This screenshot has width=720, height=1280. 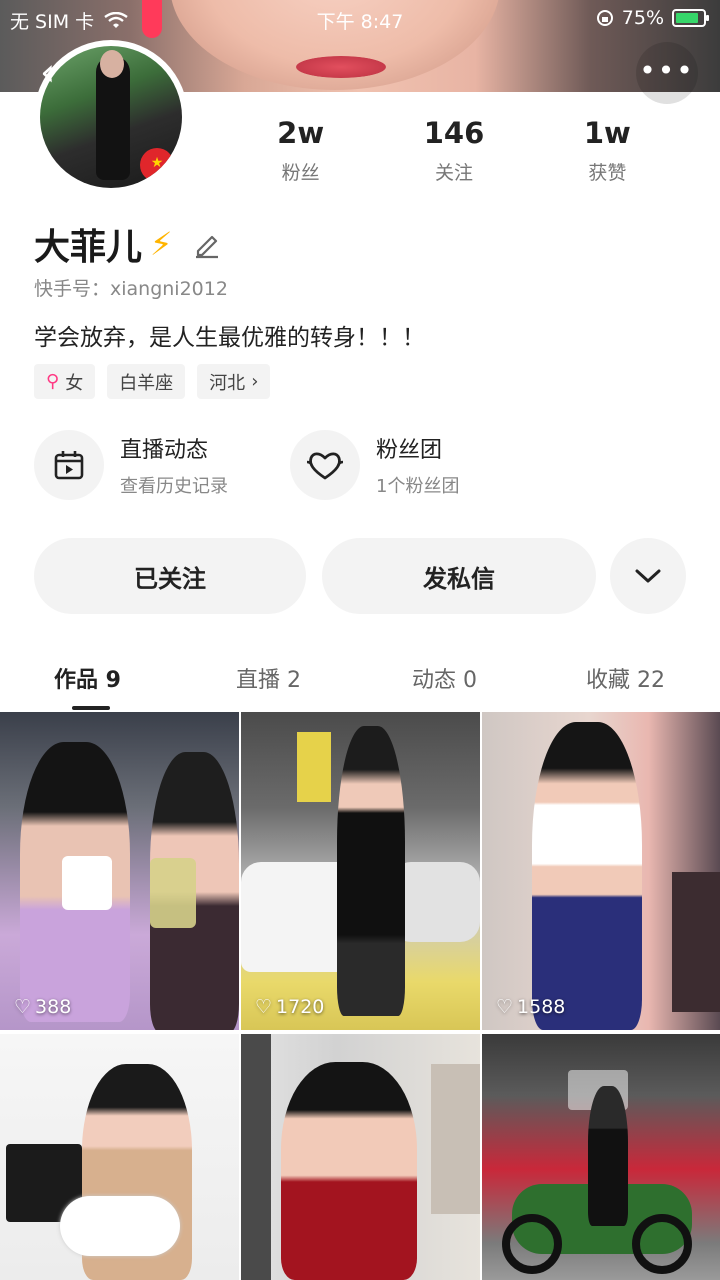 What do you see at coordinates (625, 678) in the screenshot?
I see `tab-favorites: 收藏 22` at bounding box center [625, 678].